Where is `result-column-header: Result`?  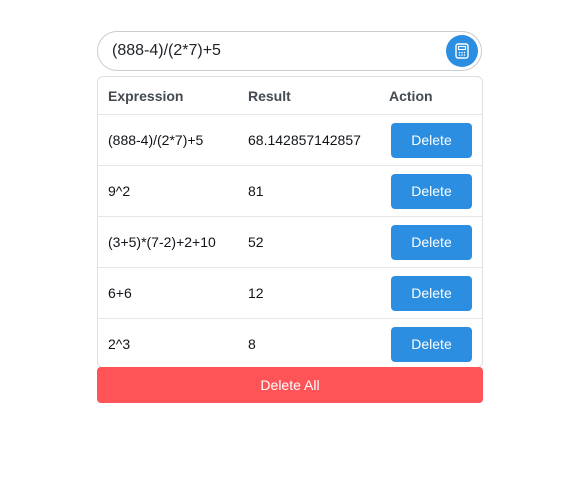
result-column-header: Result is located at coordinates (308, 96).